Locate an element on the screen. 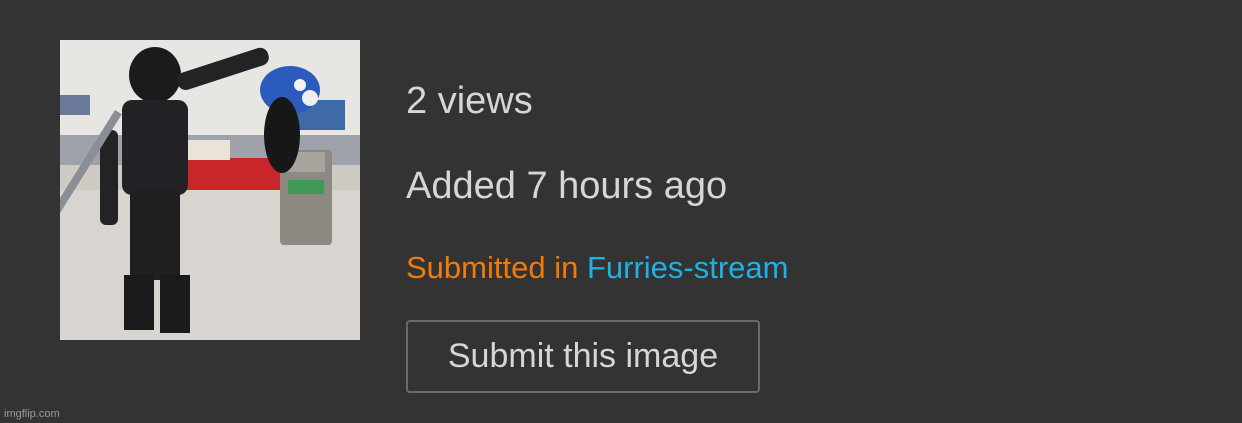  submitted-in: Submitted in Furries-stream is located at coordinates (597, 268).